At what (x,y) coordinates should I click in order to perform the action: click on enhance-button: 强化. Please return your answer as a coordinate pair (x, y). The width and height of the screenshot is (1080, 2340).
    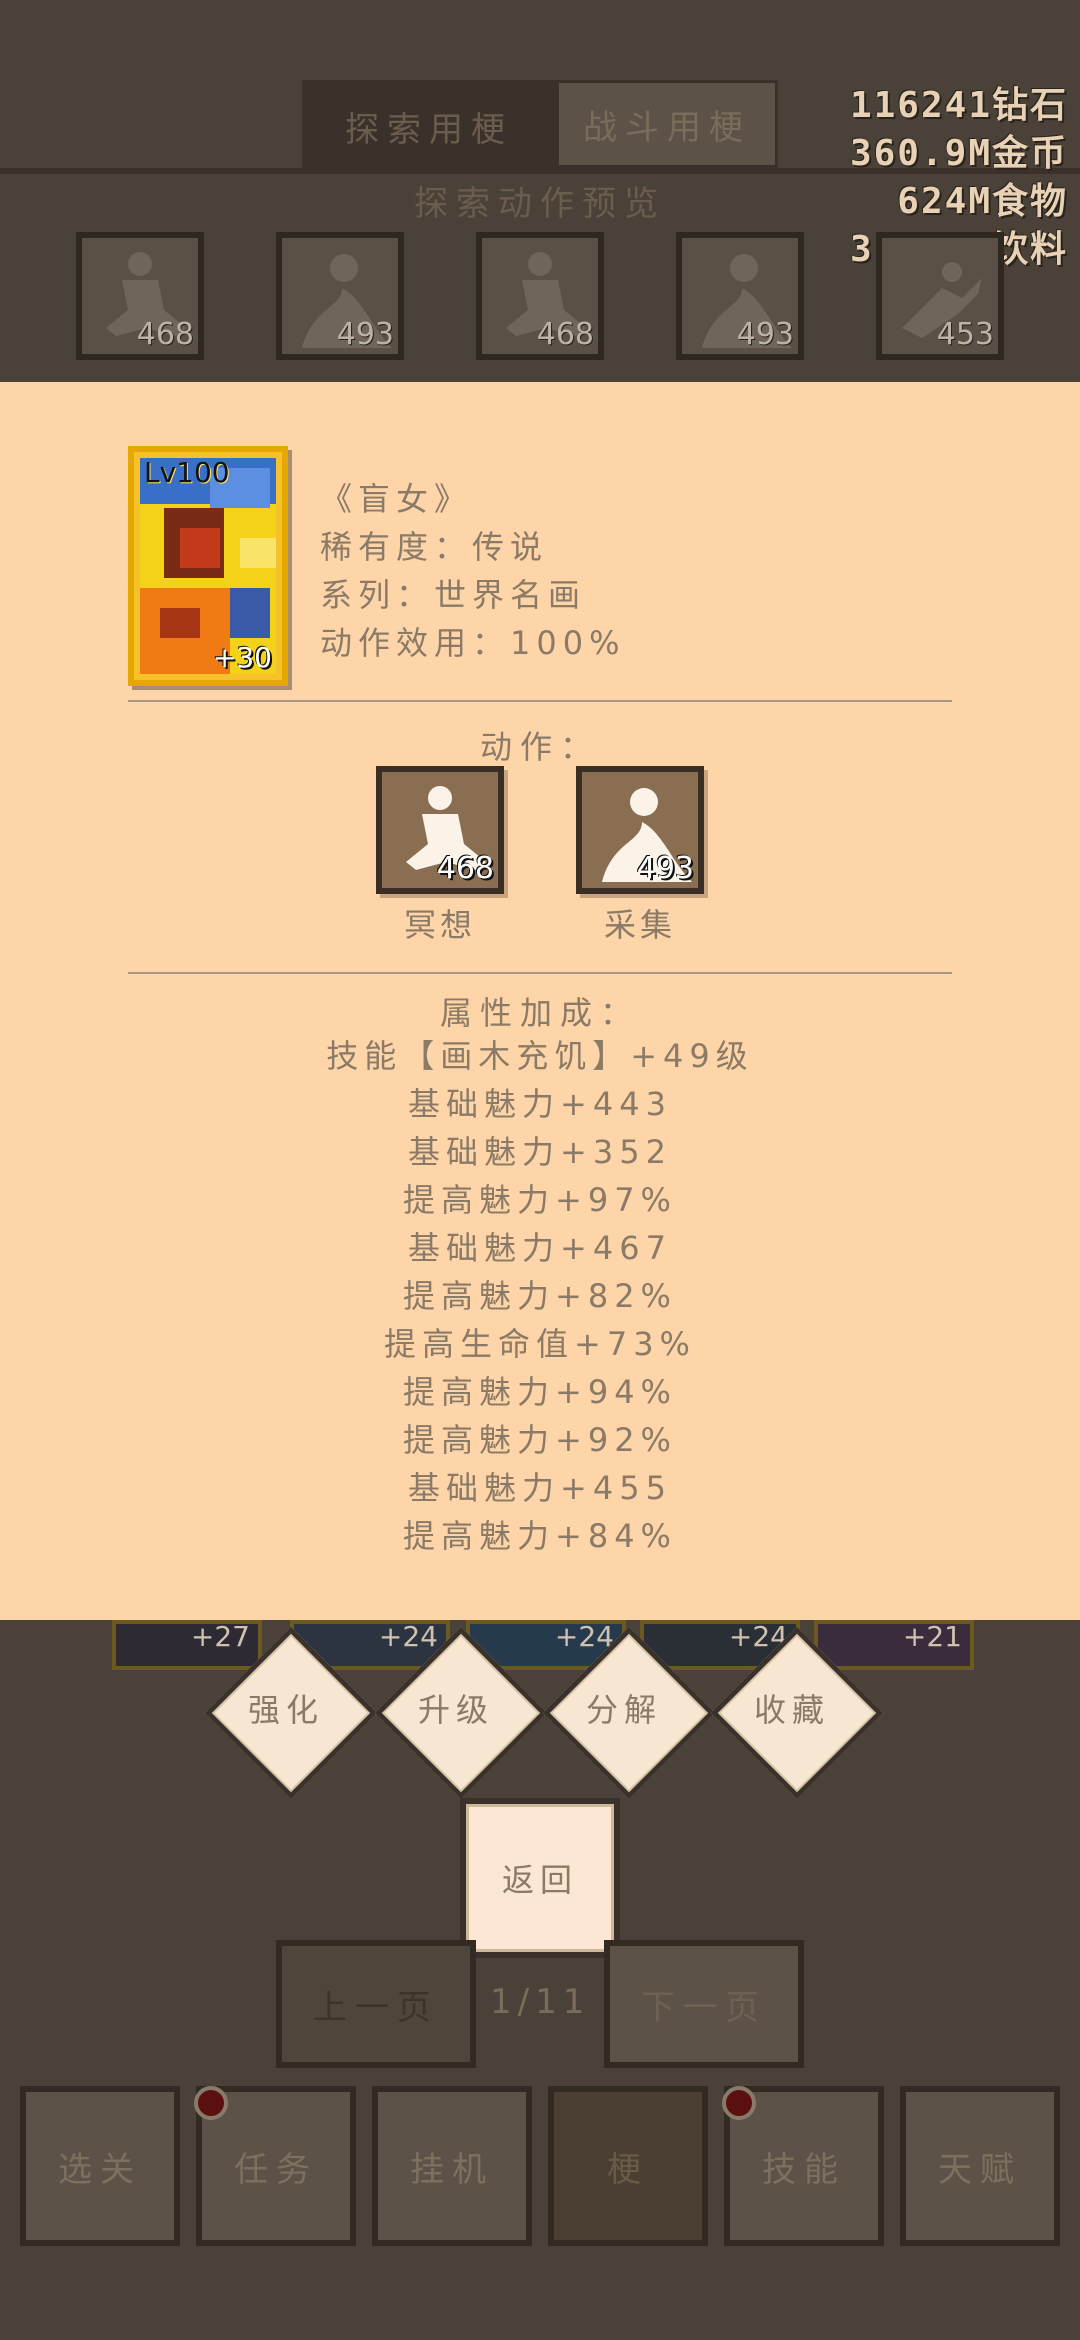
    Looking at the image, I should click on (291, 1713).